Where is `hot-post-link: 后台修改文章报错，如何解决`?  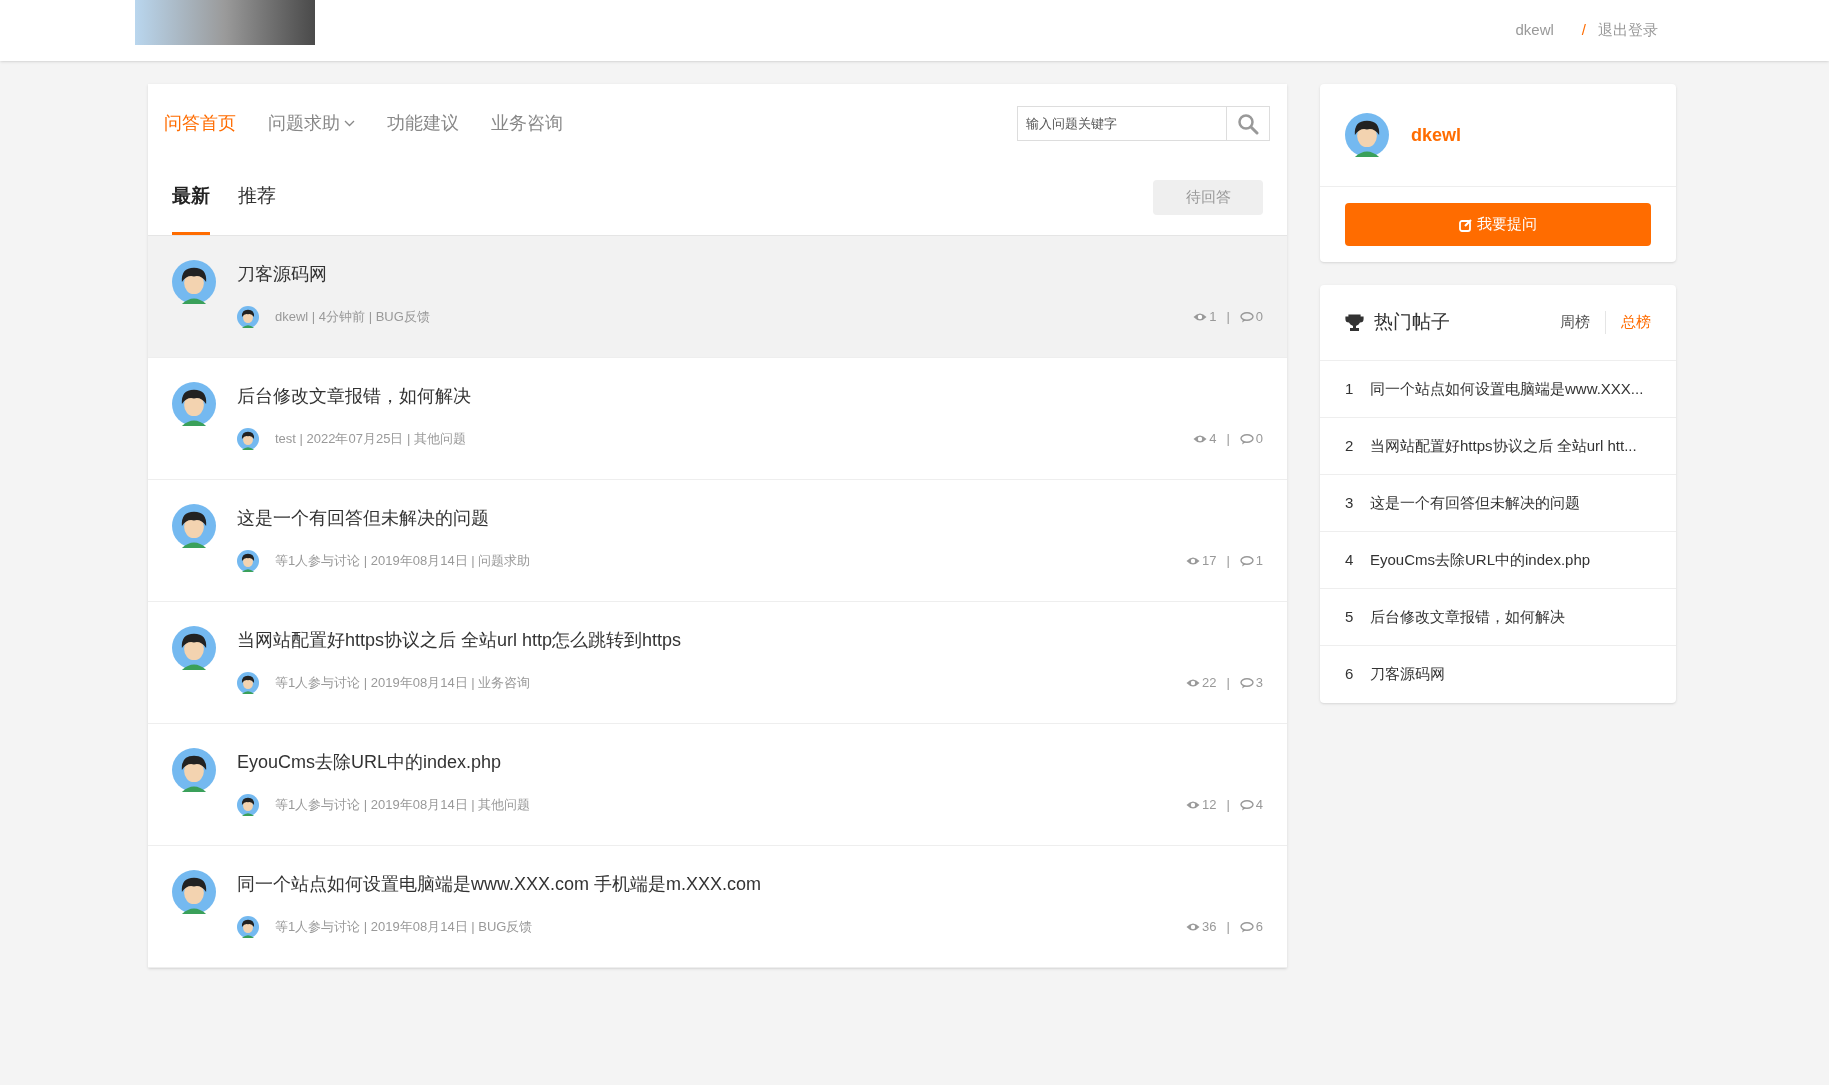
hot-post-link: 后台修改文章报错，如何解决 is located at coordinates (1467, 617).